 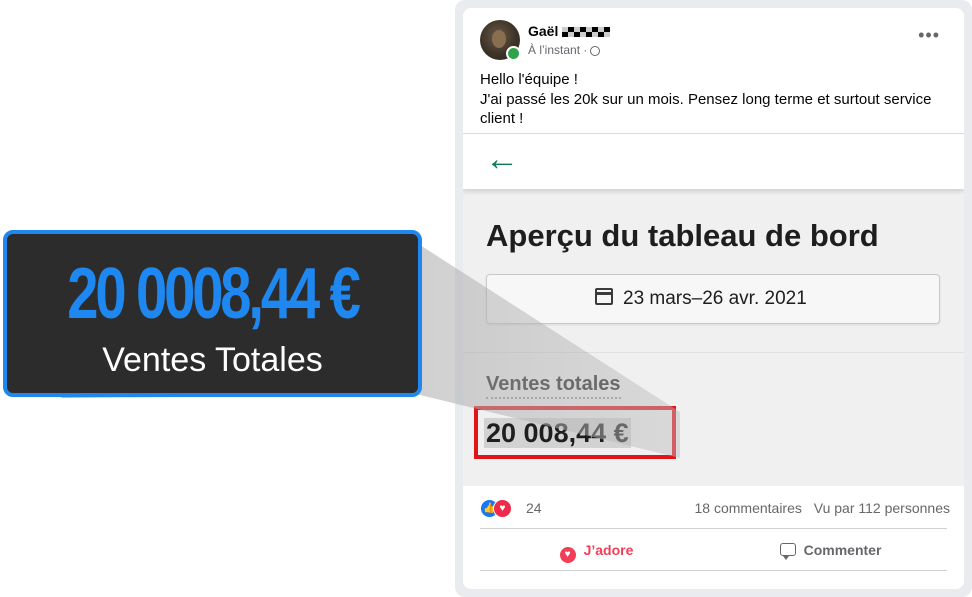 What do you see at coordinates (529, 79) in the screenshot?
I see `post-text-line: Hello l'équipe !` at bounding box center [529, 79].